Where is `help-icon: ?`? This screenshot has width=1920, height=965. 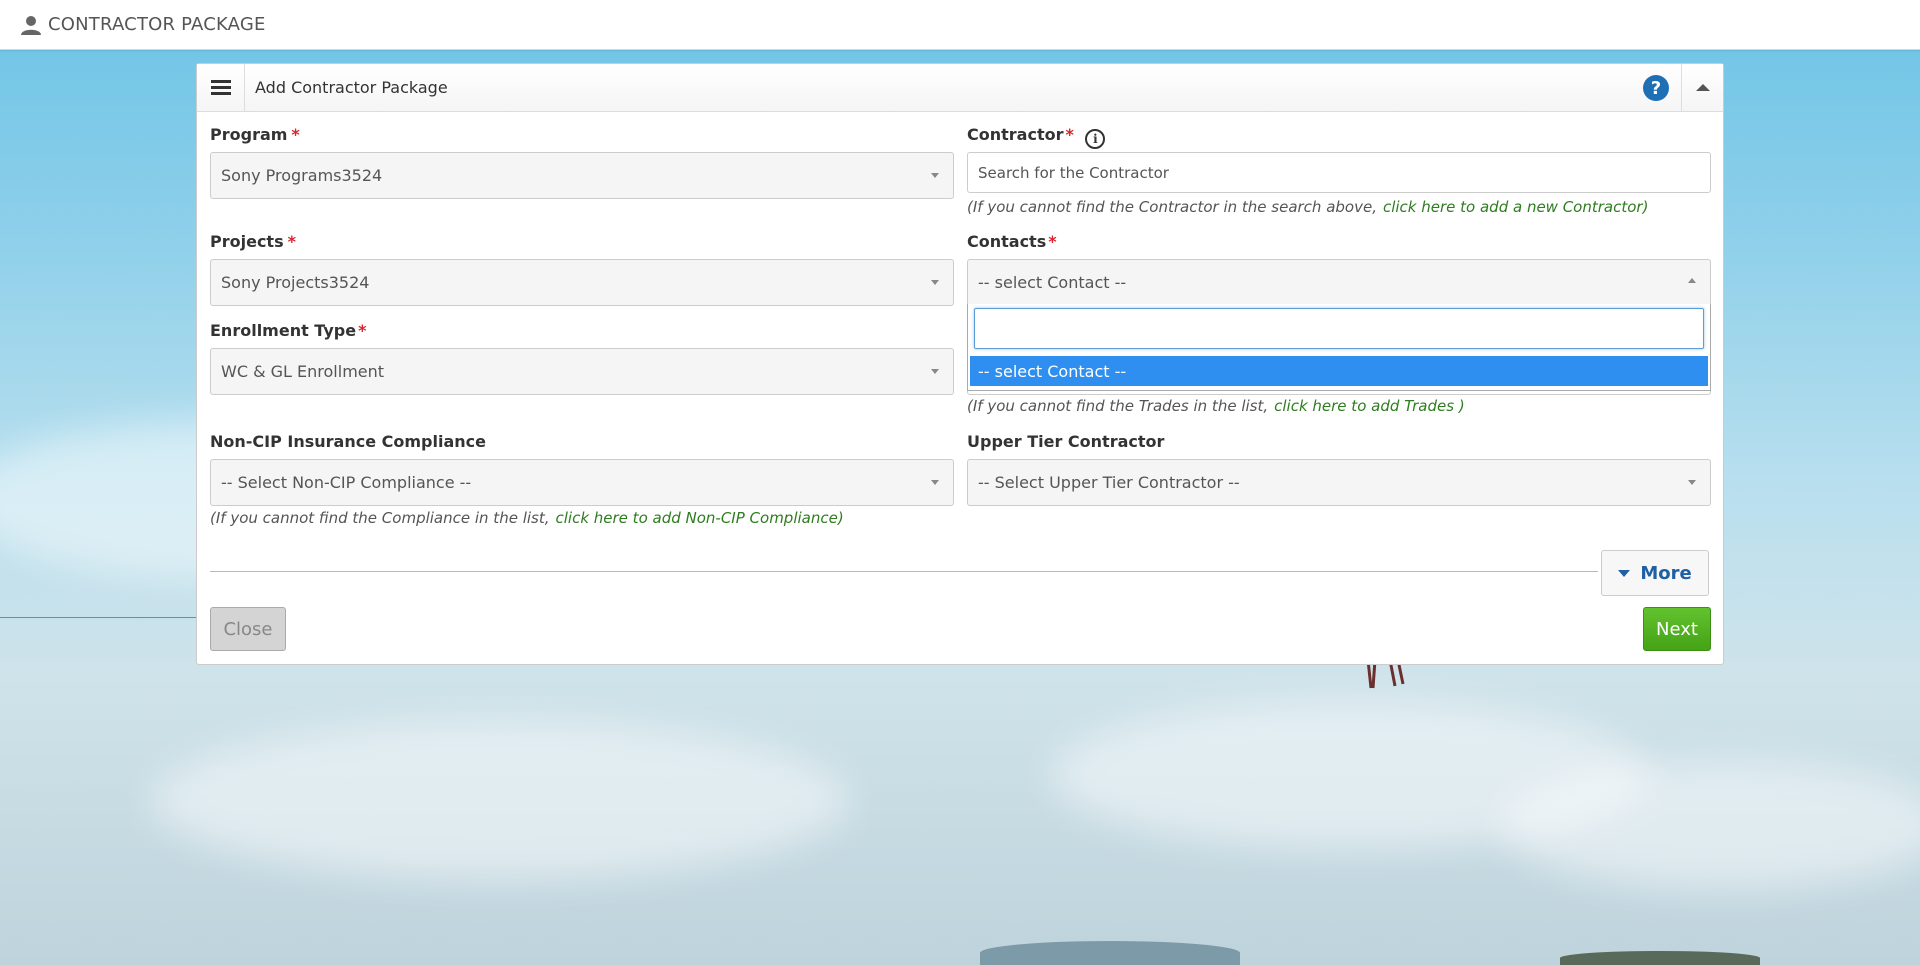 help-icon: ? is located at coordinates (1656, 88).